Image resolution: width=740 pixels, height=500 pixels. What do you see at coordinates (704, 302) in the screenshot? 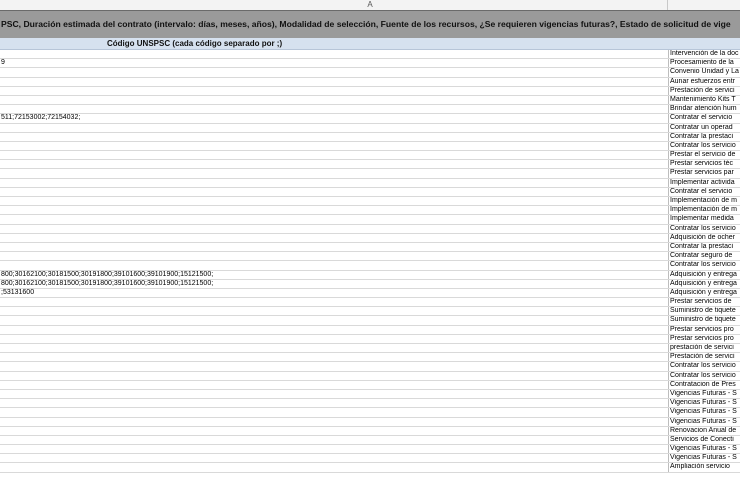
I see `description-cell: Prestar servicios de` at bounding box center [704, 302].